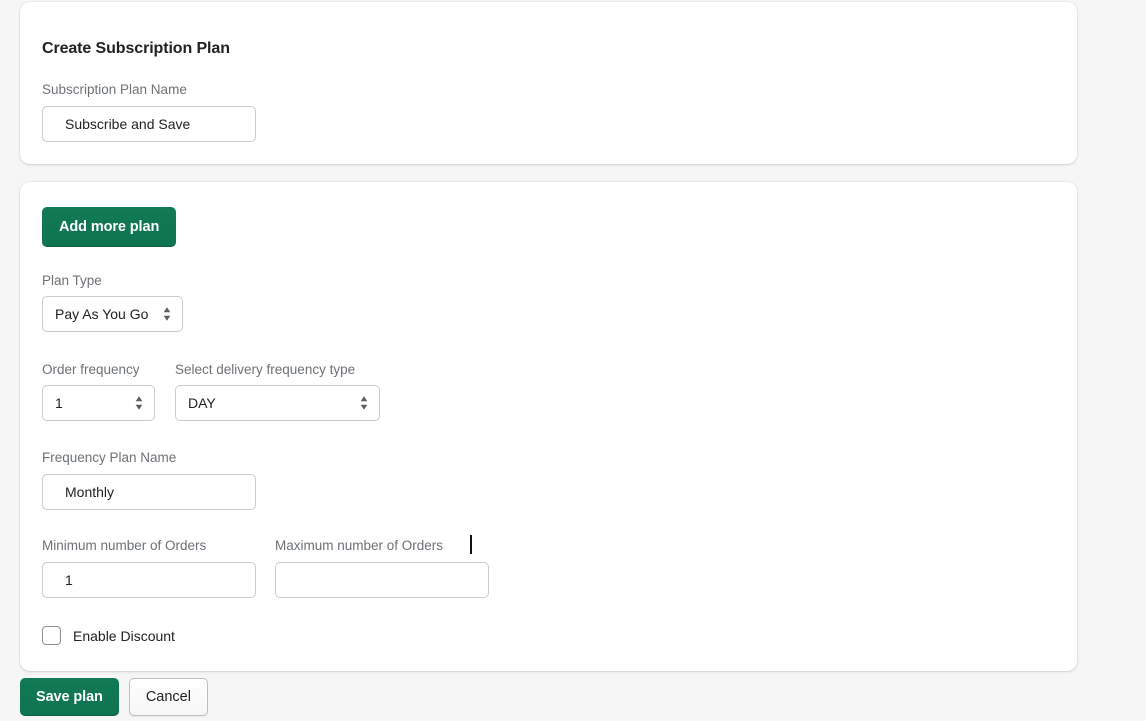  What do you see at coordinates (136, 48) in the screenshot?
I see `page-title: Create Subscription Plan` at bounding box center [136, 48].